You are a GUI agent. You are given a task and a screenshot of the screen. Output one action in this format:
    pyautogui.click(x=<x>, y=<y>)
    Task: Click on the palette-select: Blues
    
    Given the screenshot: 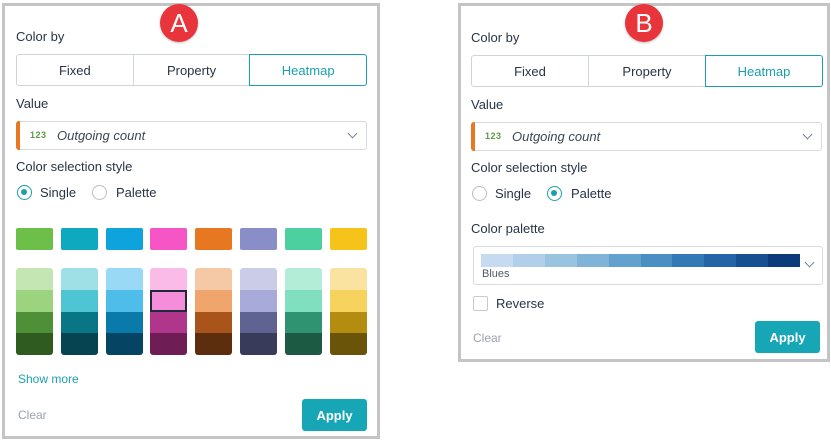 What is the action you would take?
    pyautogui.click(x=648, y=265)
    